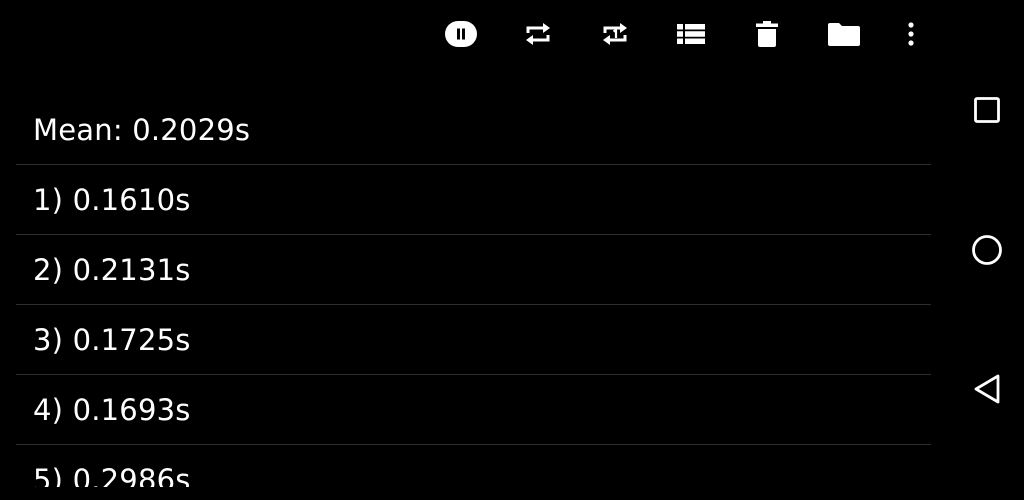  Describe the element at coordinates (473, 200) in the screenshot. I see `lap-row: 1) 0.1610s` at that location.